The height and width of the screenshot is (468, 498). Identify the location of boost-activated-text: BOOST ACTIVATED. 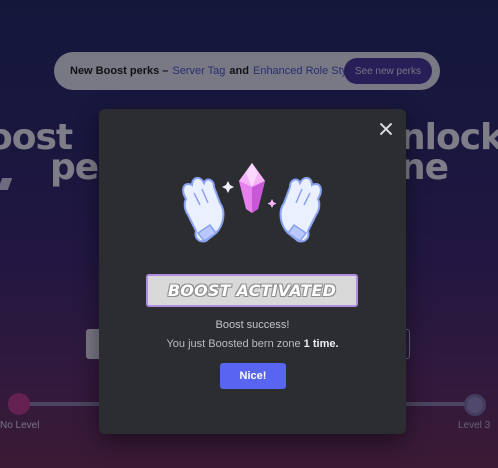
(252, 290).